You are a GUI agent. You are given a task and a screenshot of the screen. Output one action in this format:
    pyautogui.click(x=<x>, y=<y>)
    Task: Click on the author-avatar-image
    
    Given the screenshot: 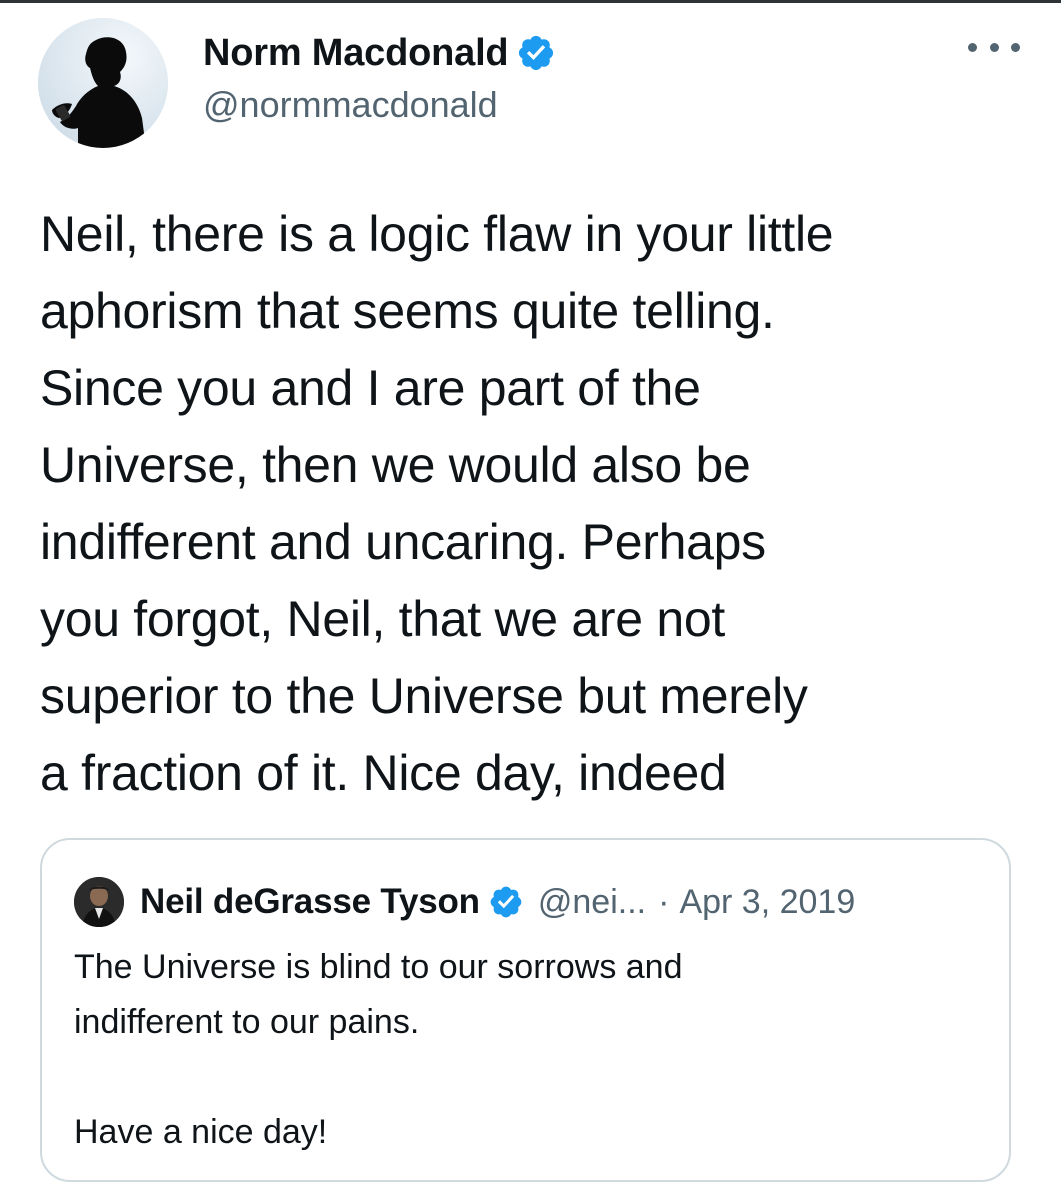 What is the action you would take?
    pyautogui.click(x=103, y=83)
    